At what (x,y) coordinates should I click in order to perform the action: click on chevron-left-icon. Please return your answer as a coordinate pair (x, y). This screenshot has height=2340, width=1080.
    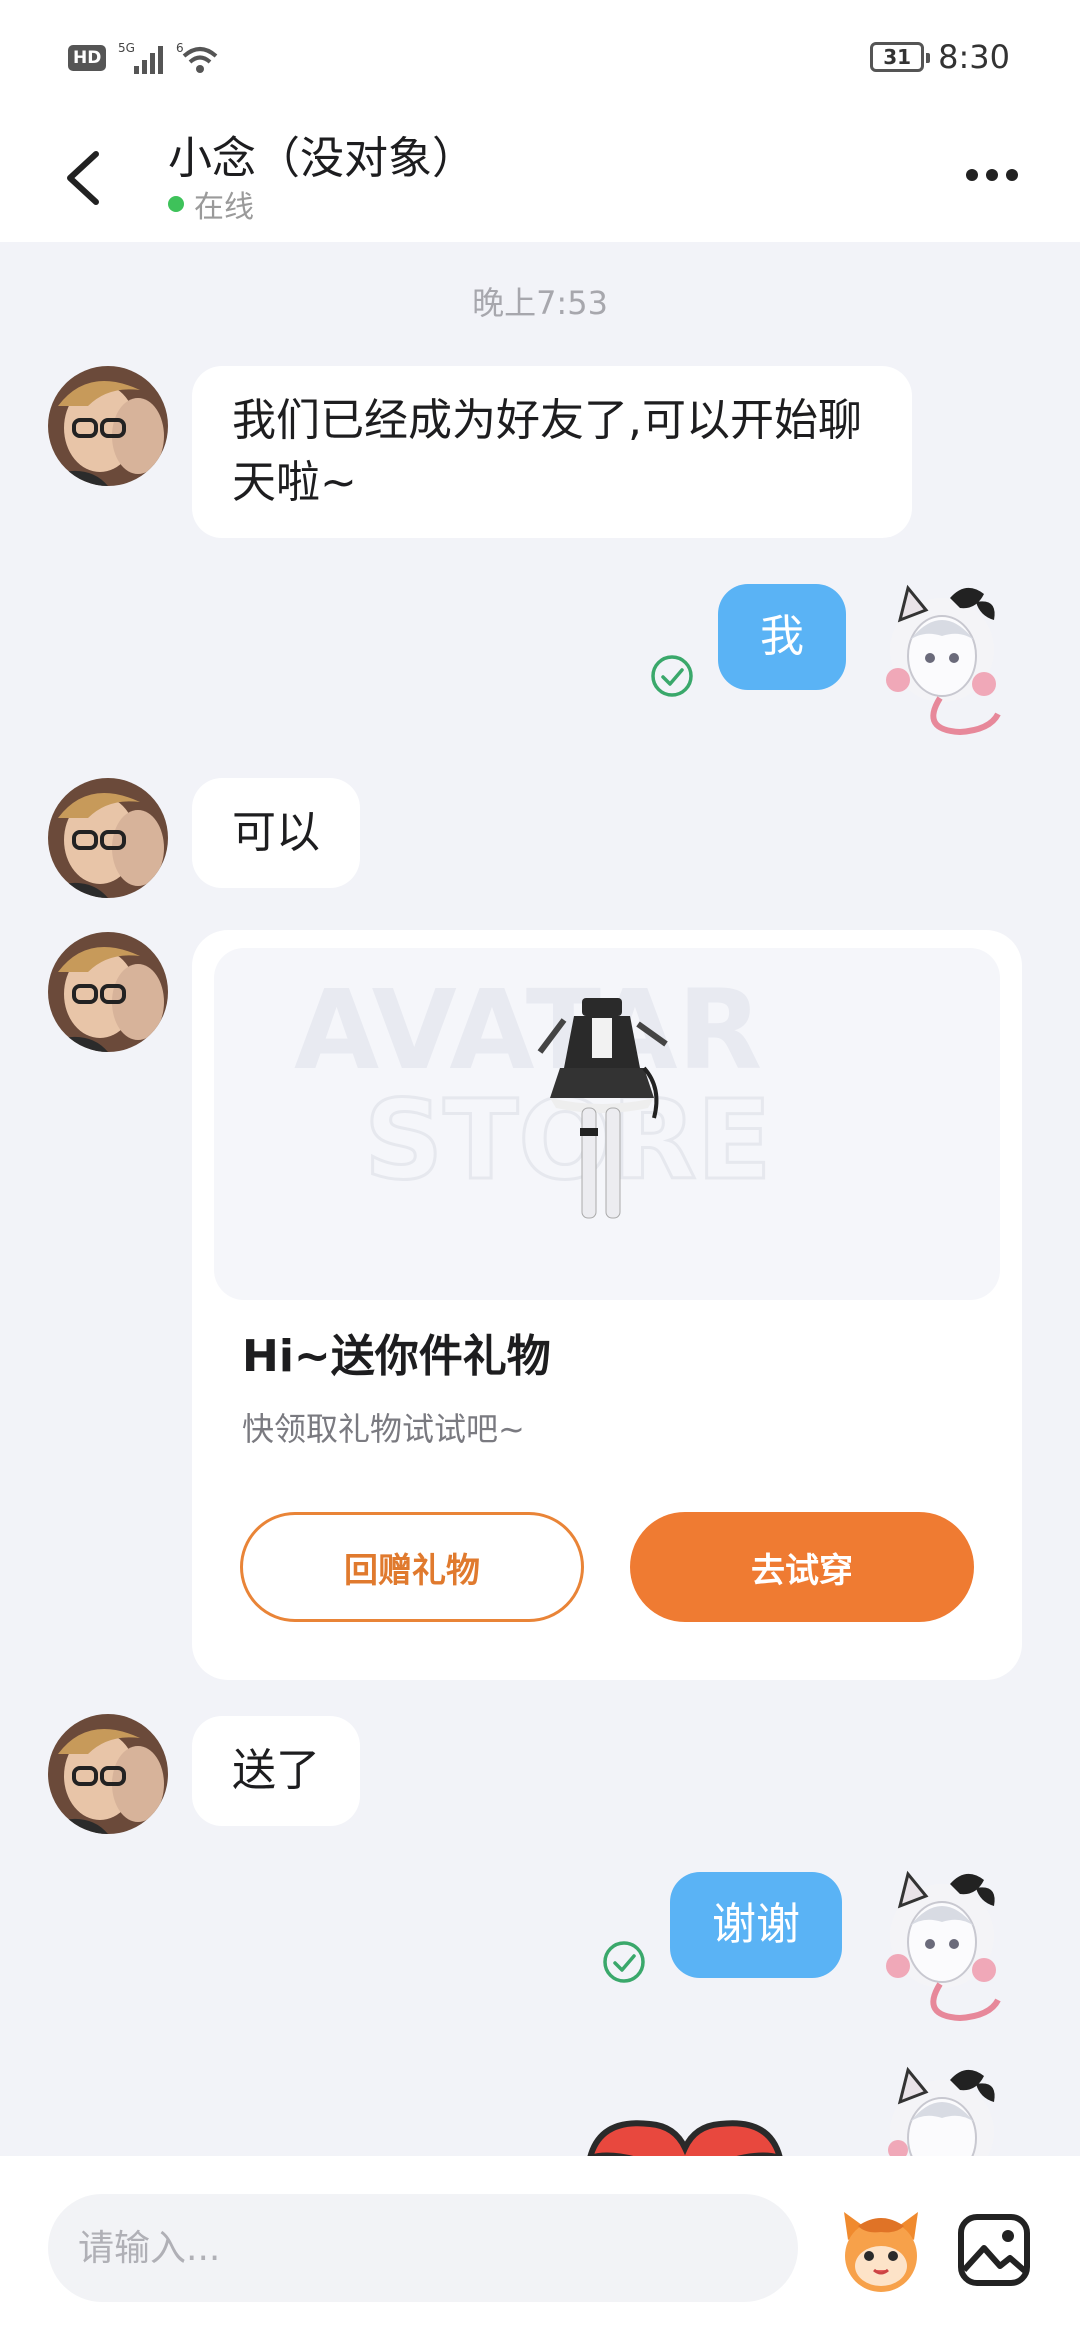
    Looking at the image, I should click on (83, 178).